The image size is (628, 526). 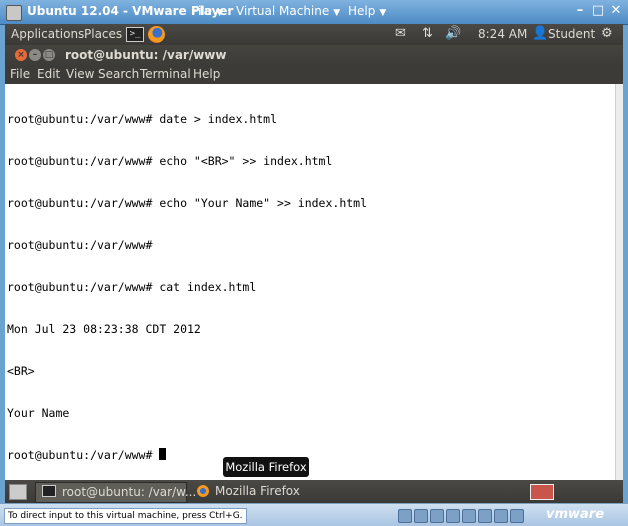 What do you see at coordinates (485, 516) in the screenshot?
I see `sound-card-icon` at bounding box center [485, 516].